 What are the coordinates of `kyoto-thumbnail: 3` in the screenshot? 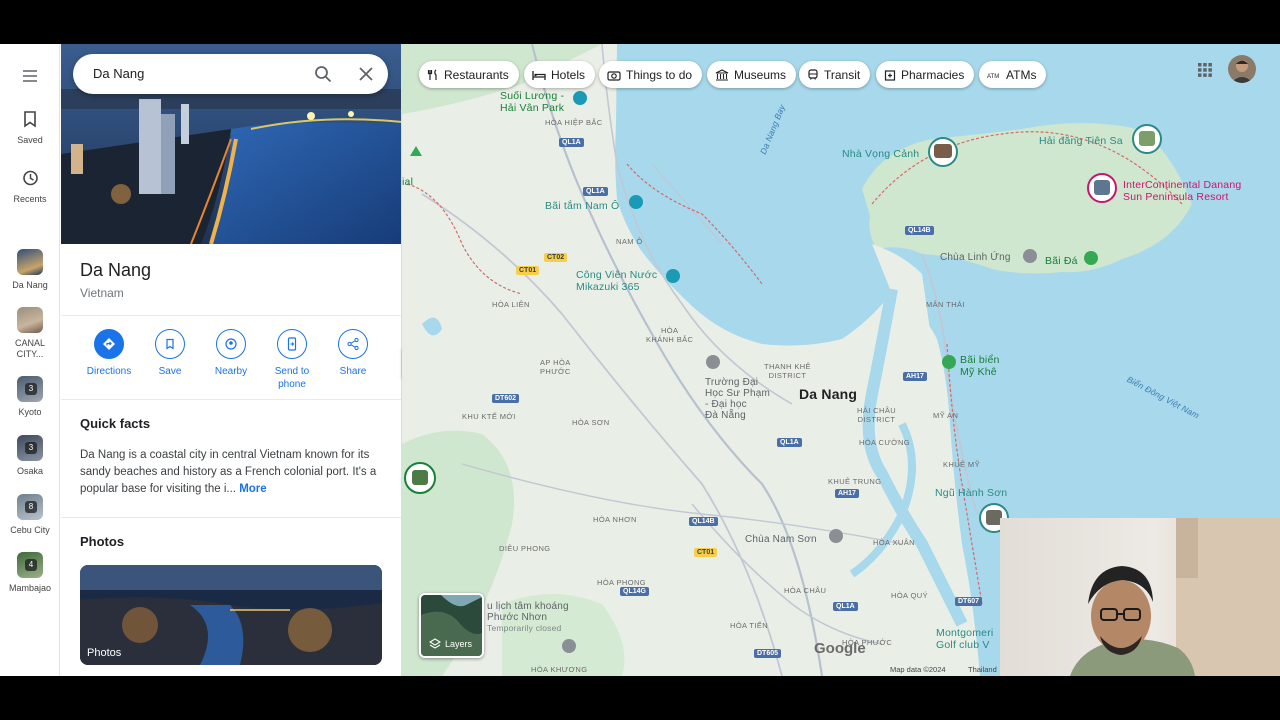 It's located at (30, 389).